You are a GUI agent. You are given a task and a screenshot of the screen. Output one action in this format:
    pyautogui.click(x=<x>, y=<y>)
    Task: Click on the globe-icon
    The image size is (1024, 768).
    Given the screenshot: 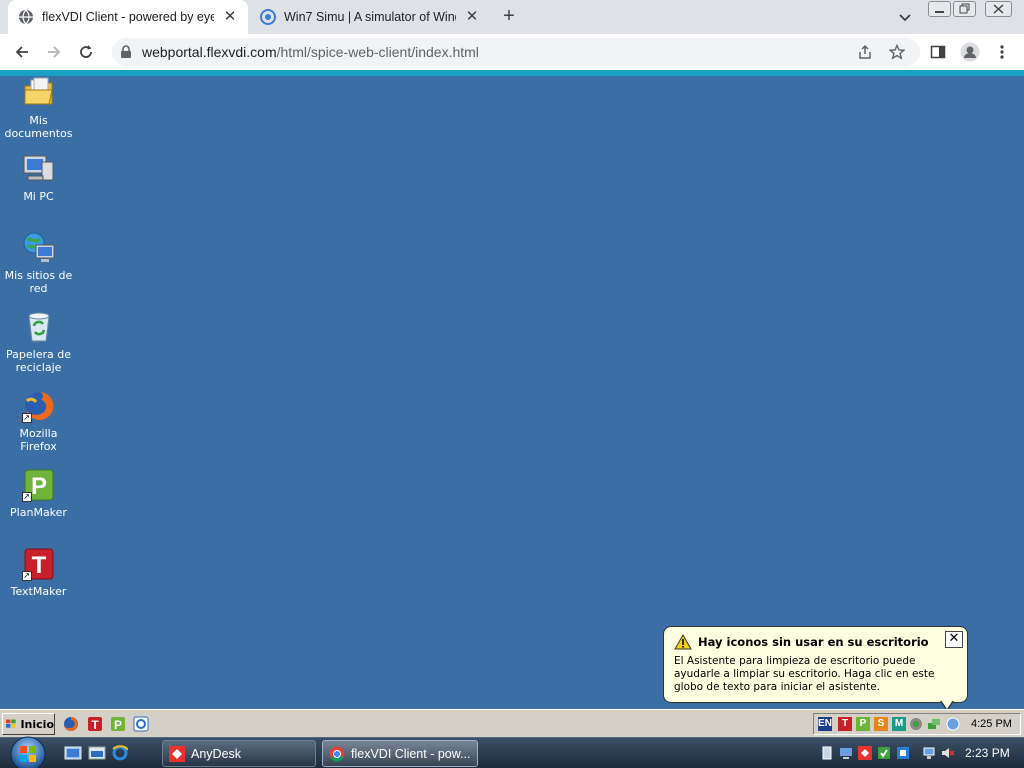 What is the action you would take?
    pyautogui.click(x=26, y=17)
    